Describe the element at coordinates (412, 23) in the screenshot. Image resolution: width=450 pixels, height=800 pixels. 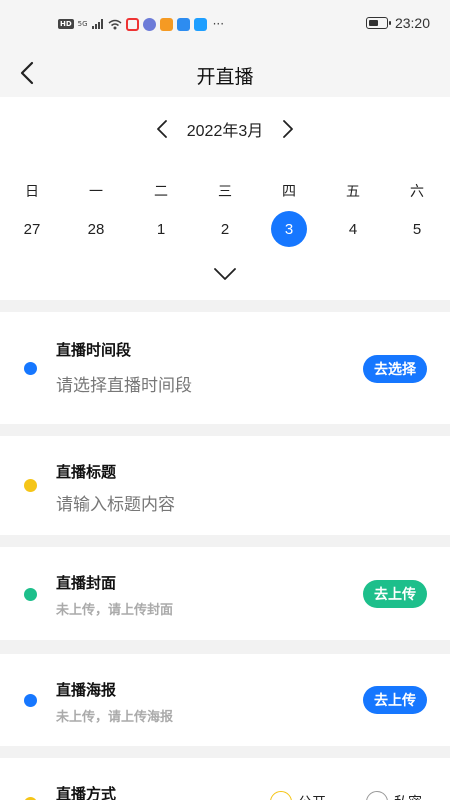
I see `clock: 23:20` at that location.